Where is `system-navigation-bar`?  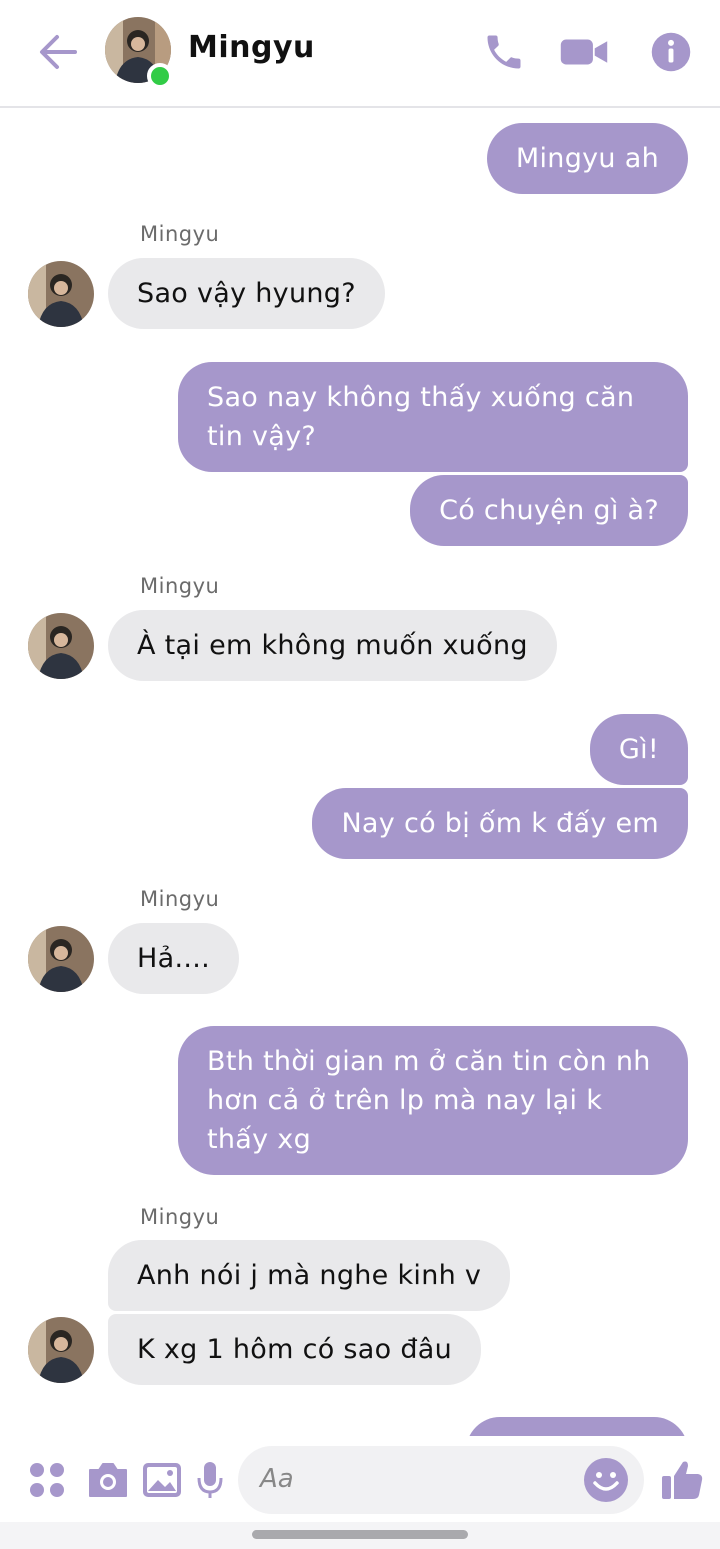 system-navigation-bar is located at coordinates (360, 1535).